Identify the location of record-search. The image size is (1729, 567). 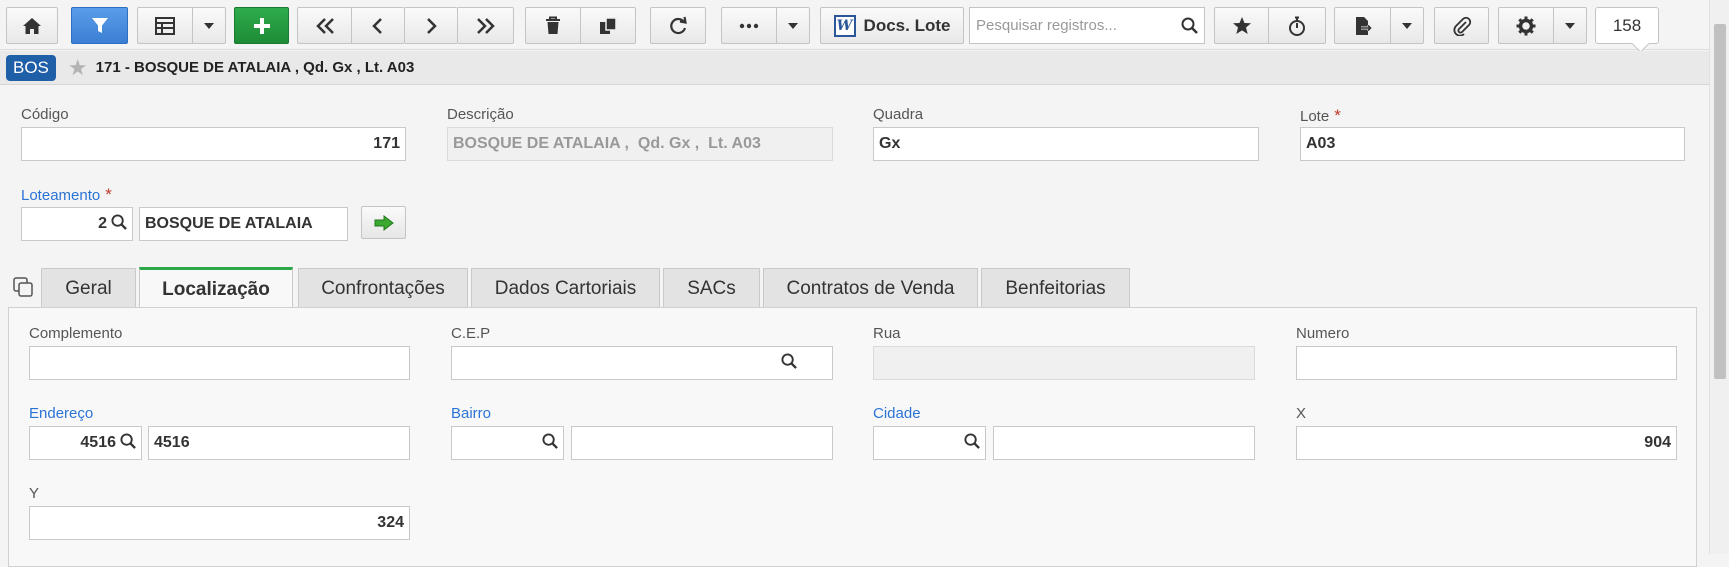
(1087, 25).